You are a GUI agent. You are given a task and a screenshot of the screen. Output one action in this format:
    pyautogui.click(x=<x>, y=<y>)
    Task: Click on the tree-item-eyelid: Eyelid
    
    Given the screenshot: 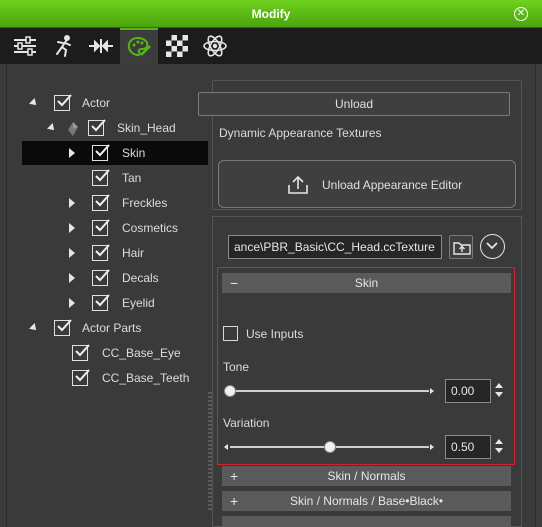 What is the action you would take?
    pyautogui.click(x=115, y=303)
    